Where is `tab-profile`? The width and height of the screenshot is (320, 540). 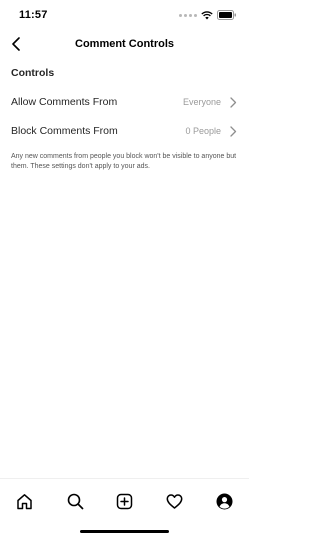
tab-profile is located at coordinates (224, 501).